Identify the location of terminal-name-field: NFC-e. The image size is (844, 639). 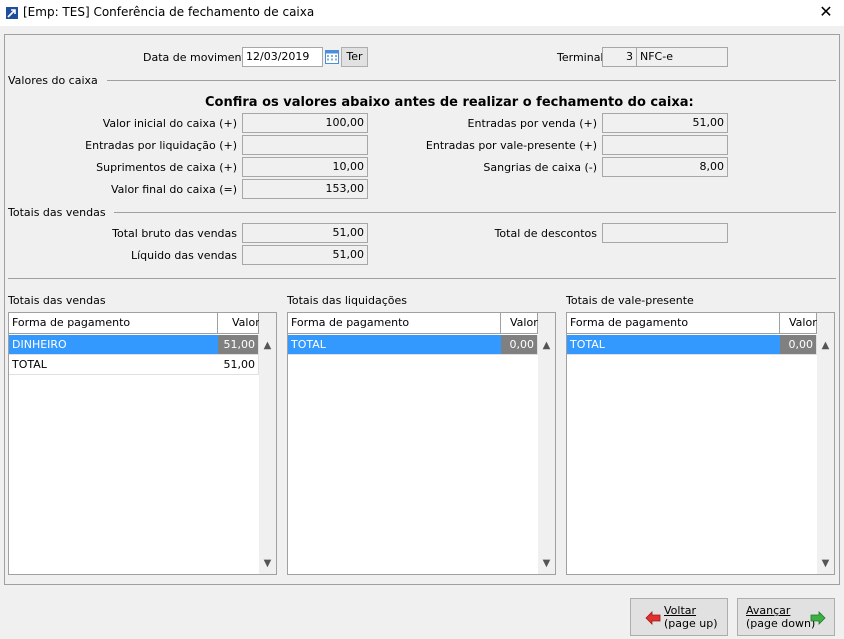
(682, 57).